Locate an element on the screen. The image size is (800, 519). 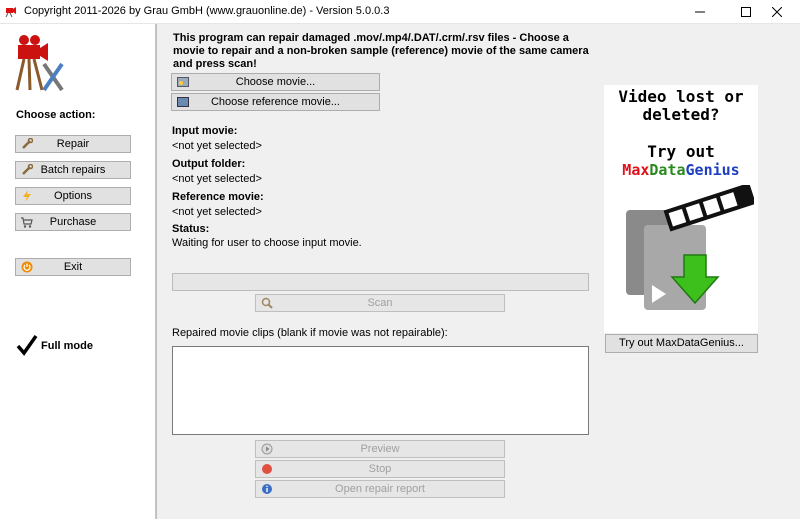
magnifier-icon is located at coordinates (267, 303).